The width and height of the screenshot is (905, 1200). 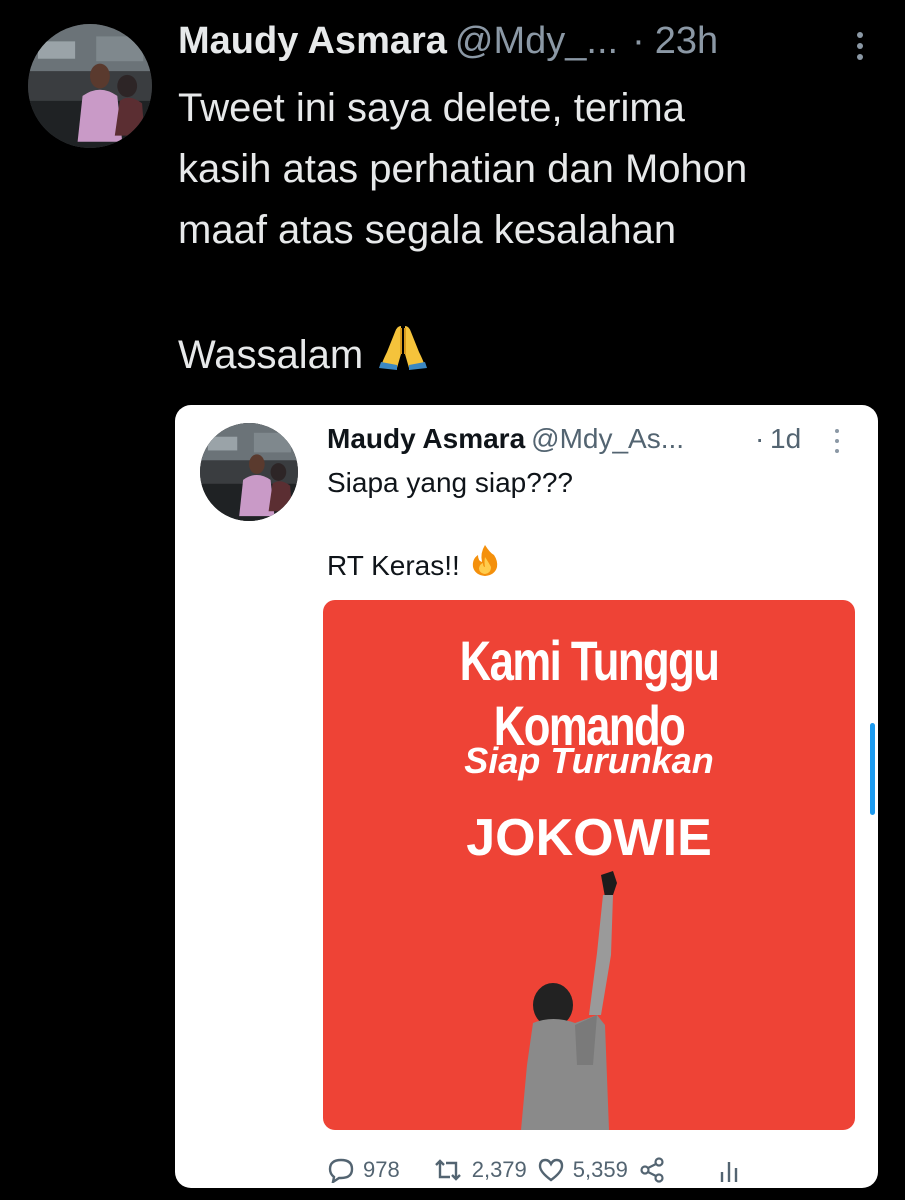 I want to click on quoted-text-line: RT Keras!!, so click(x=587, y=565).